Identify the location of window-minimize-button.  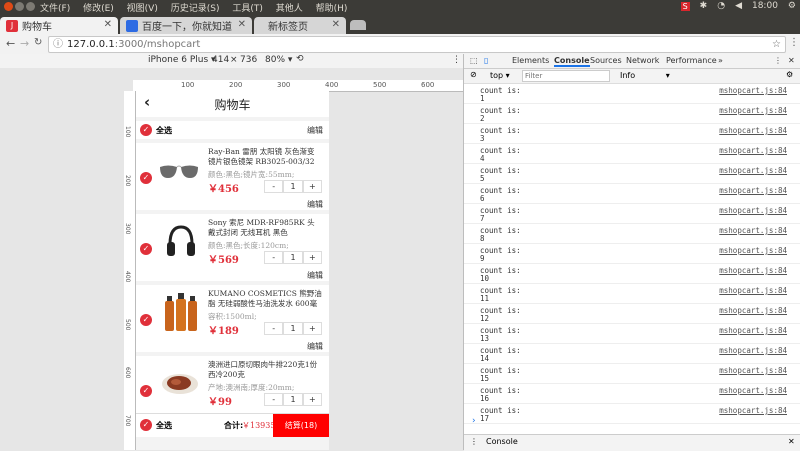
(19, 6).